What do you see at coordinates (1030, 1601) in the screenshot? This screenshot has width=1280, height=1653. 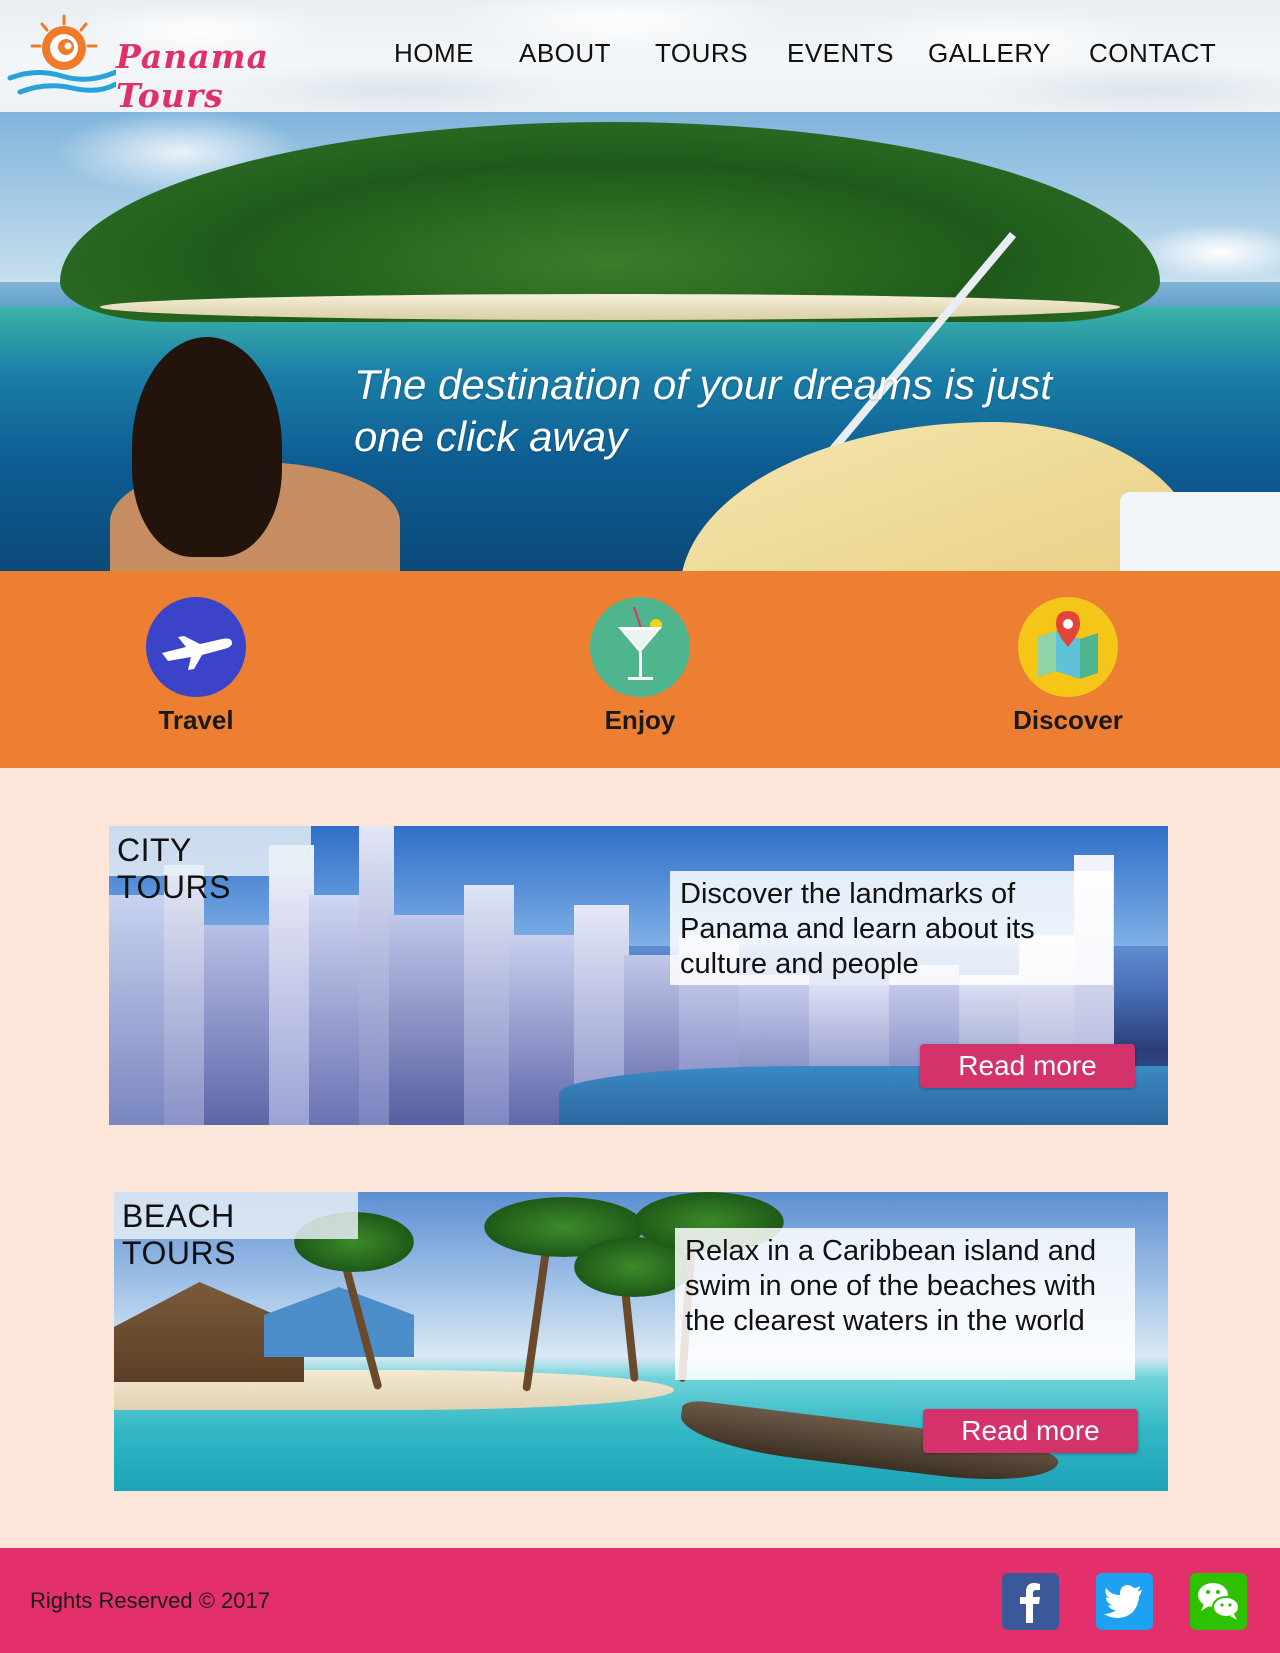 I see `facebook-icon` at bounding box center [1030, 1601].